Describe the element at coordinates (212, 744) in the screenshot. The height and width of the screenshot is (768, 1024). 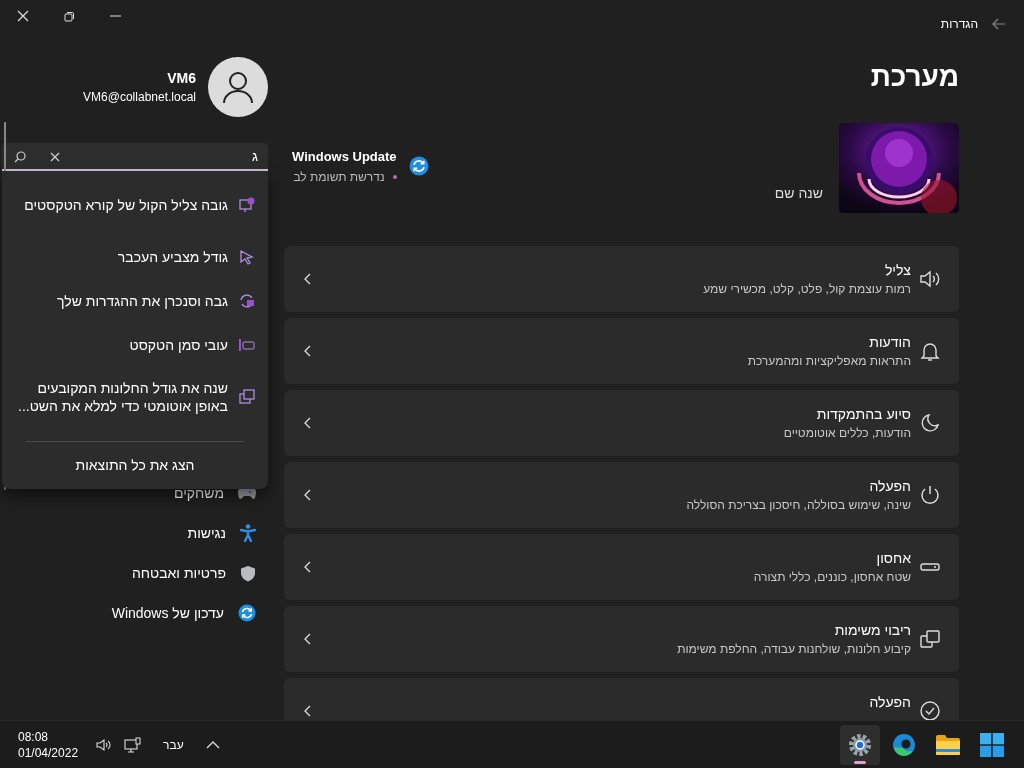
I see `chevron-up-icon` at that location.